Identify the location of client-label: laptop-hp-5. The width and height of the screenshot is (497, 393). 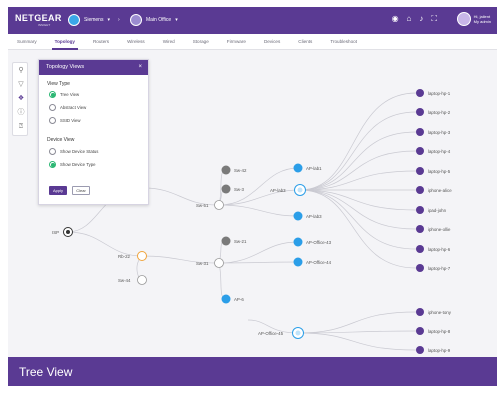
(439, 171).